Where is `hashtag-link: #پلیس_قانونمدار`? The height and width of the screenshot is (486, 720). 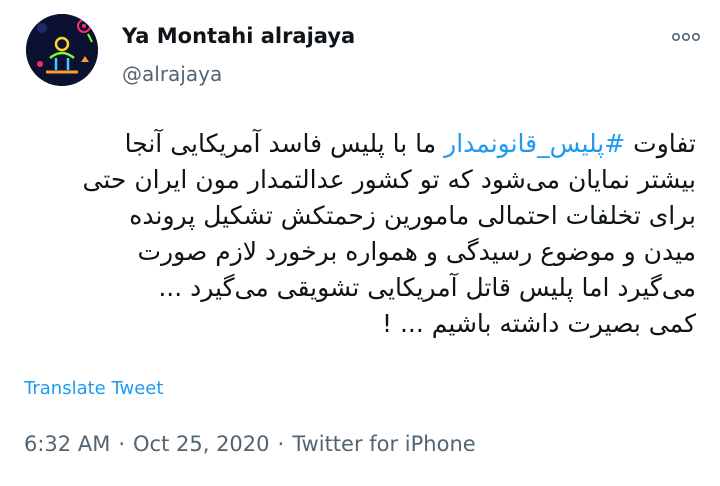 hashtag-link: #پلیس_قانونمدار is located at coordinates (534, 143).